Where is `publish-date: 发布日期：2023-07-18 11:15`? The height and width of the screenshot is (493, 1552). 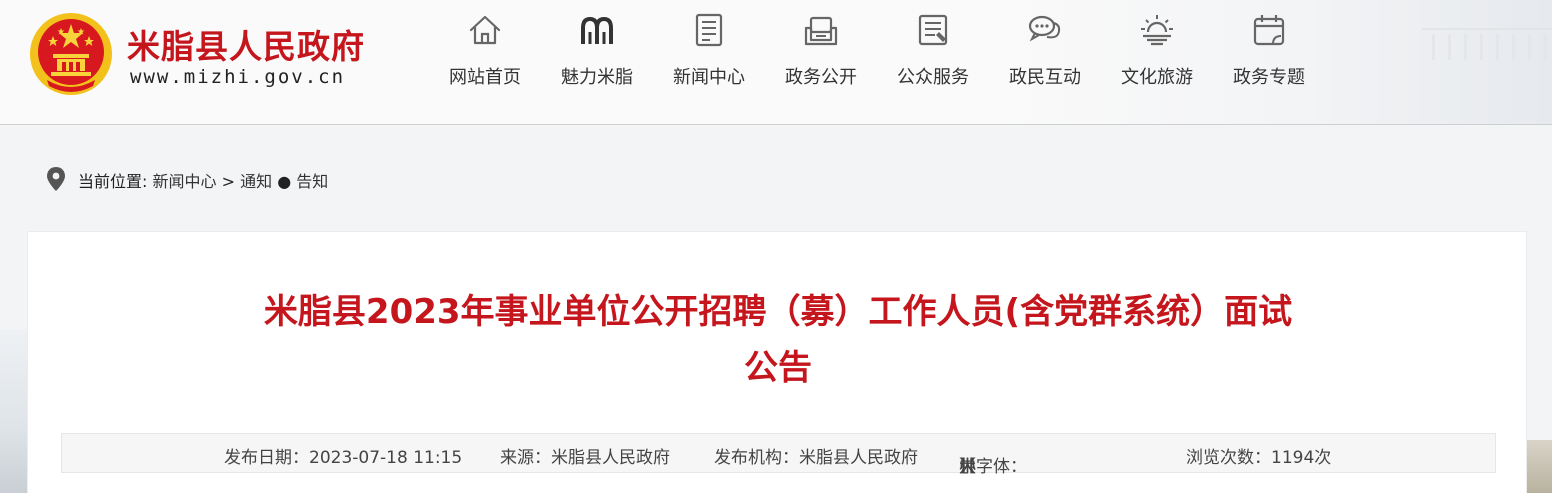 publish-date: 发布日期：2023-07-18 11:15 is located at coordinates (343, 458).